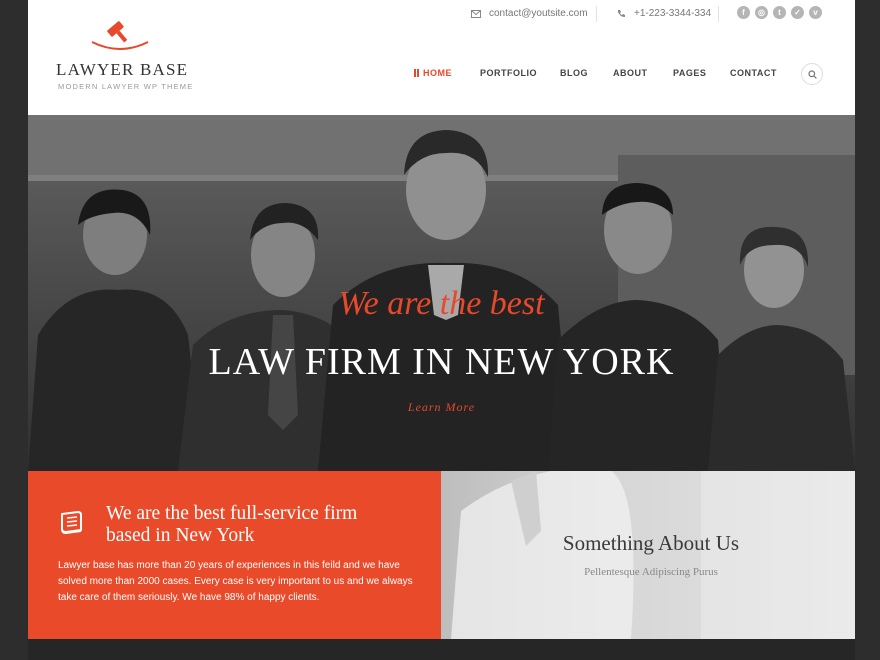  I want to click on nav-about: ABOUT, so click(630, 73).